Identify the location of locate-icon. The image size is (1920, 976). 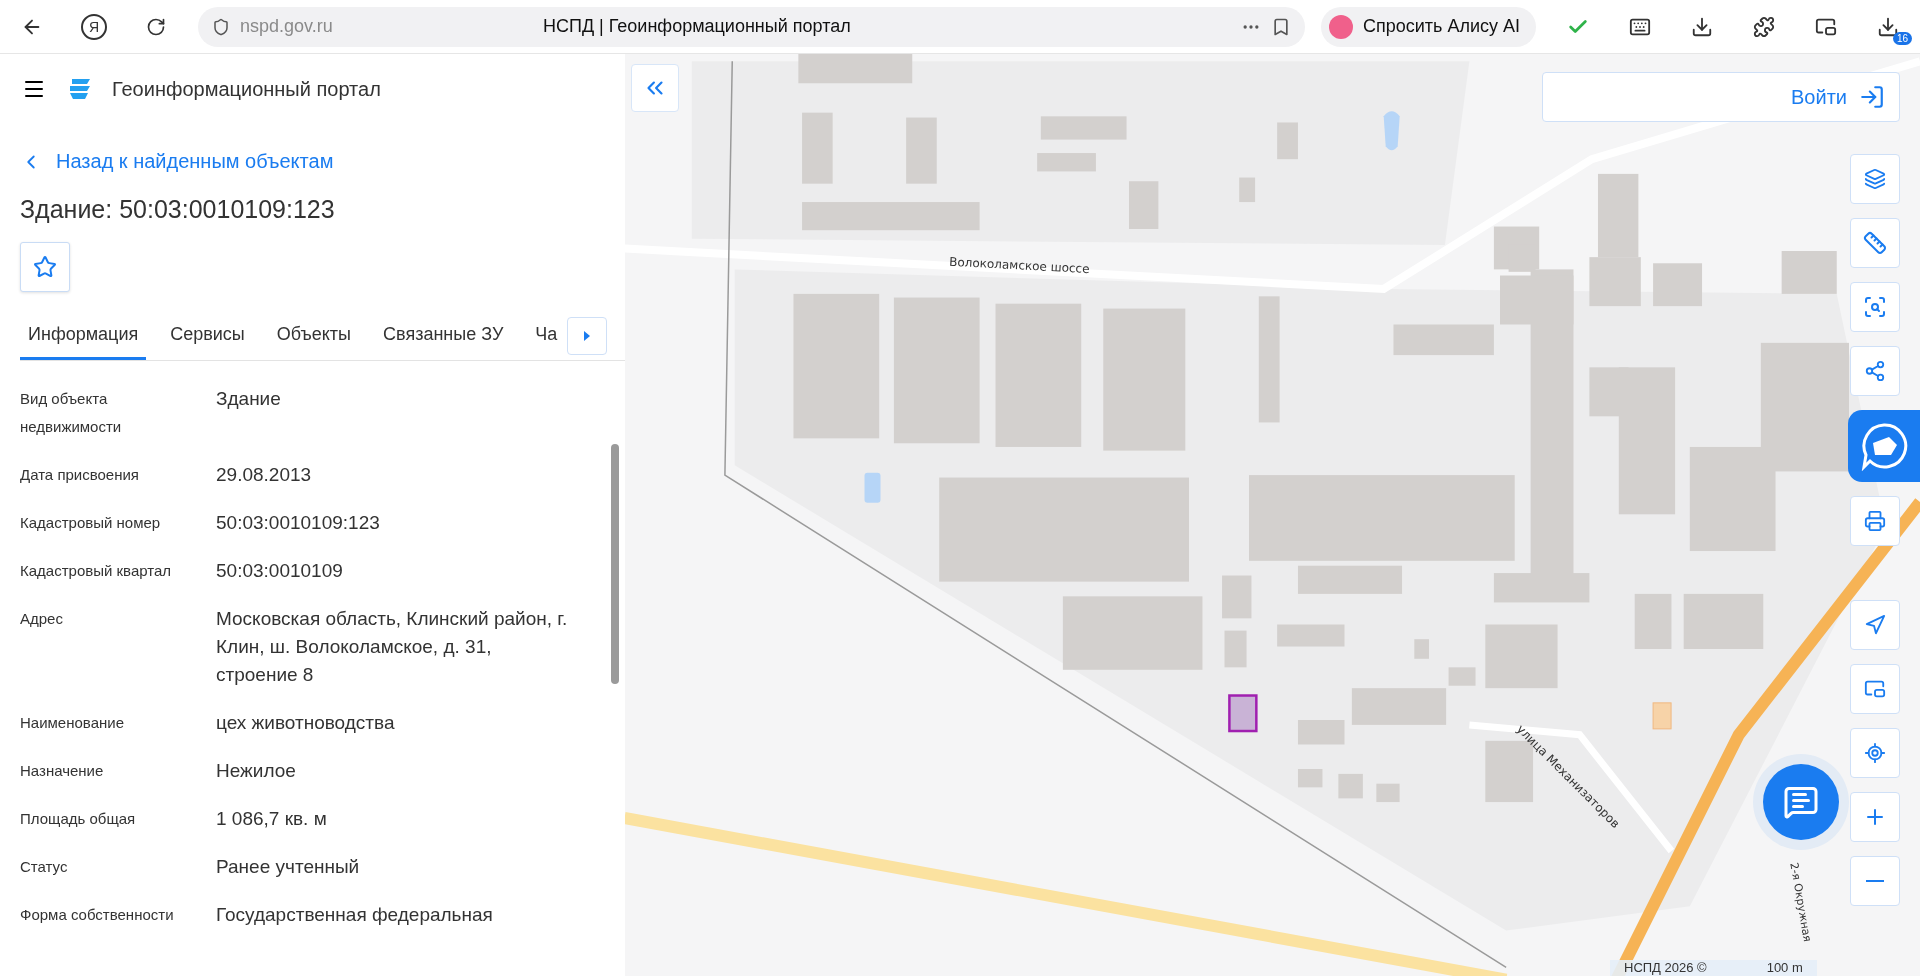
(1875, 753).